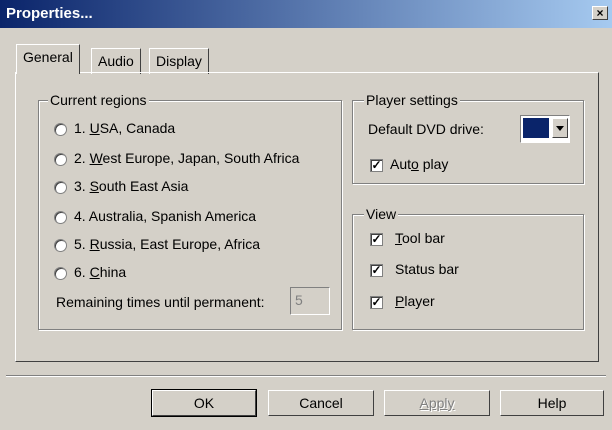 This screenshot has height=430, width=612. What do you see at coordinates (306, 376) in the screenshot?
I see `button-separator` at bounding box center [306, 376].